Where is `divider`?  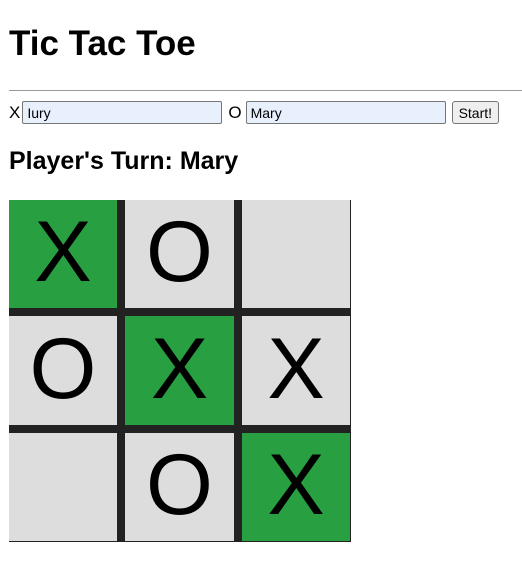 divider is located at coordinates (265, 90).